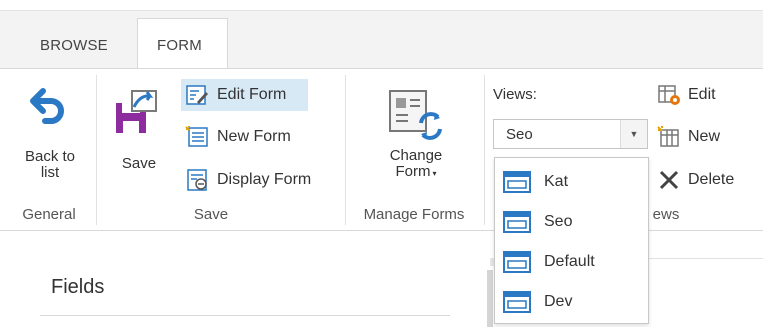 The image size is (763, 327). I want to click on change-form-button: Change Form ▾, so click(416, 134).